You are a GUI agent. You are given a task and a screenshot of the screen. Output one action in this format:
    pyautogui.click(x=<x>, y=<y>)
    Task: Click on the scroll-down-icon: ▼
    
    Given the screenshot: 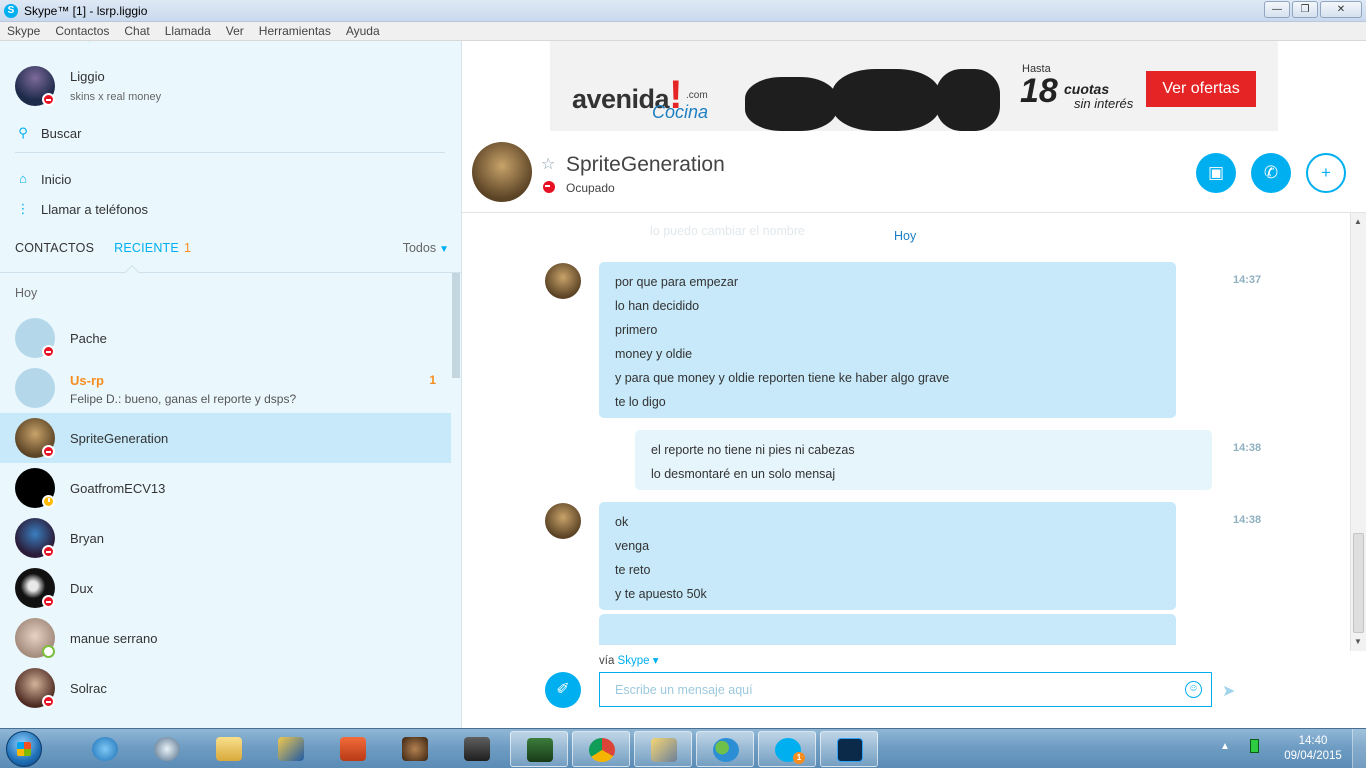 What is the action you would take?
    pyautogui.click(x=1358, y=641)
    